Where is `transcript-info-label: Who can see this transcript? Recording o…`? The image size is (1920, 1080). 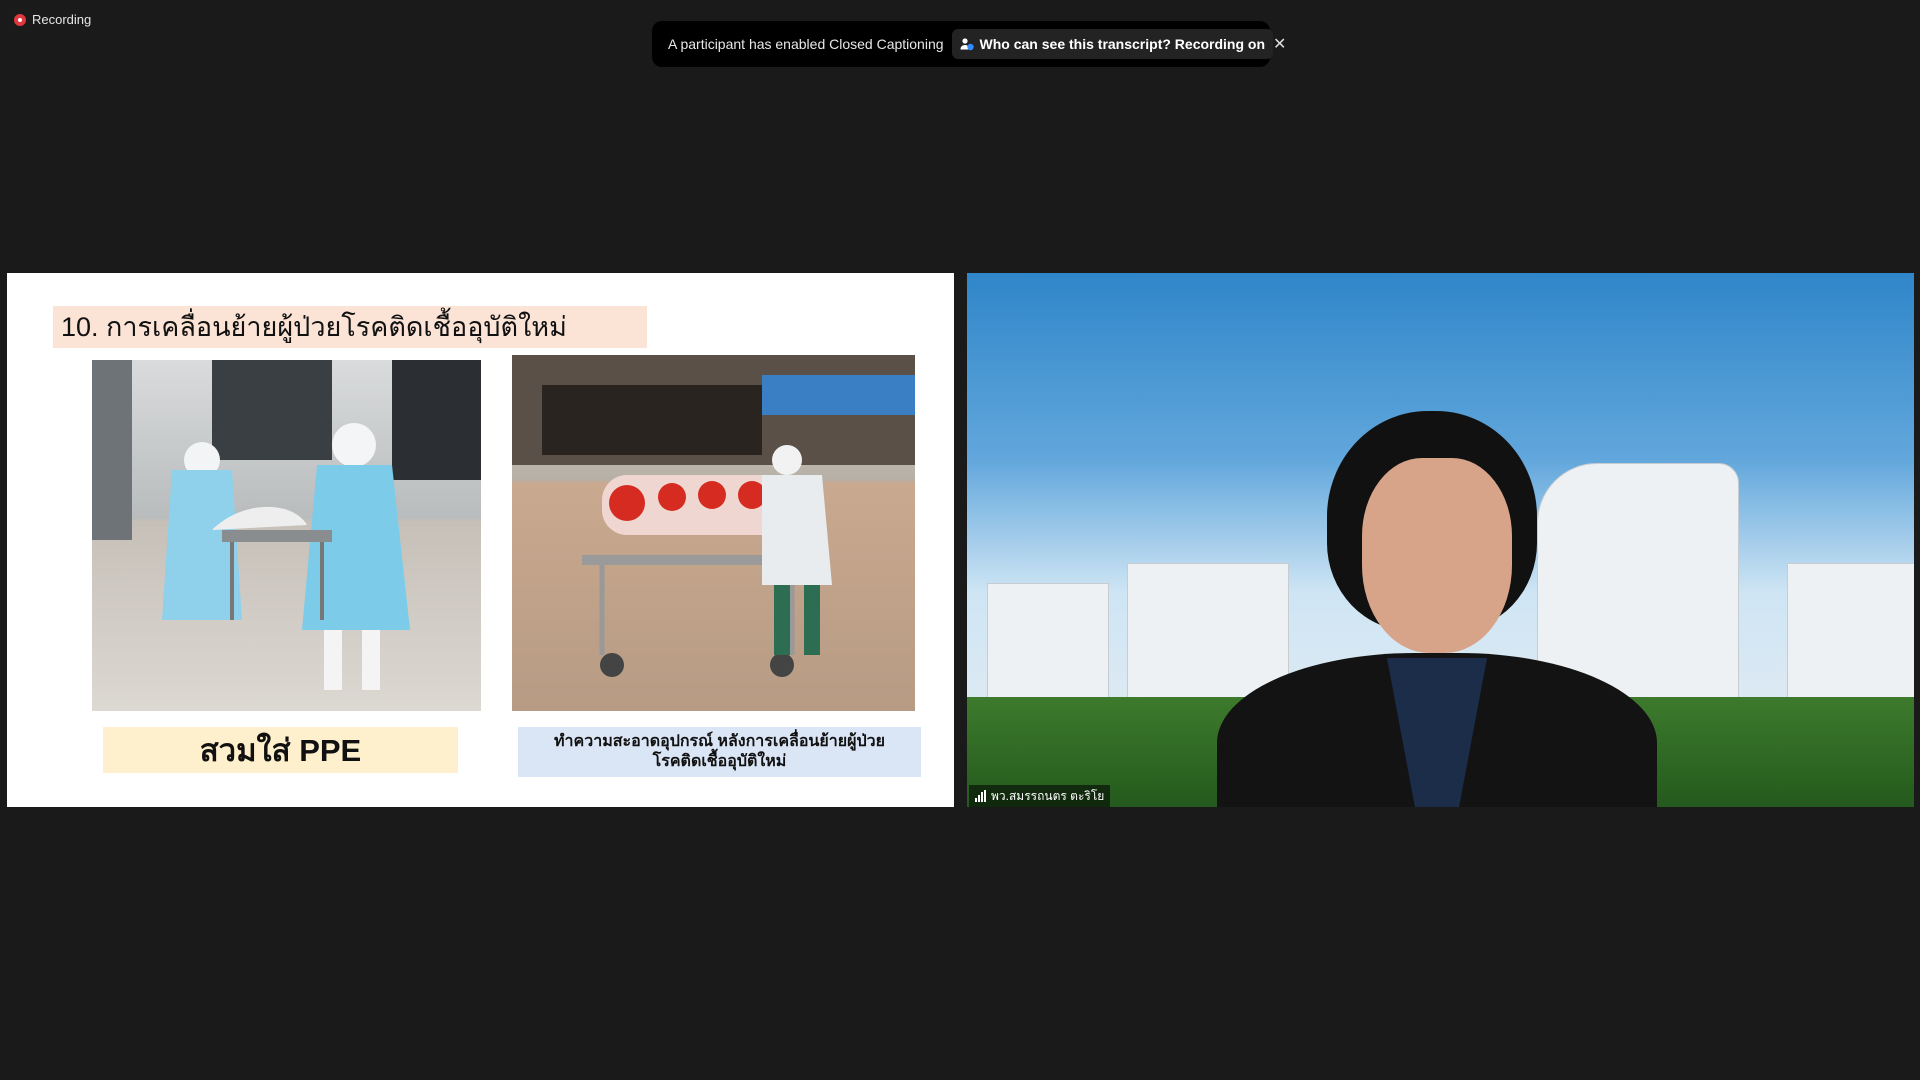 transcript-info-label: Who can see this transcript? Recording o… is located at coordinates (1122, 44).